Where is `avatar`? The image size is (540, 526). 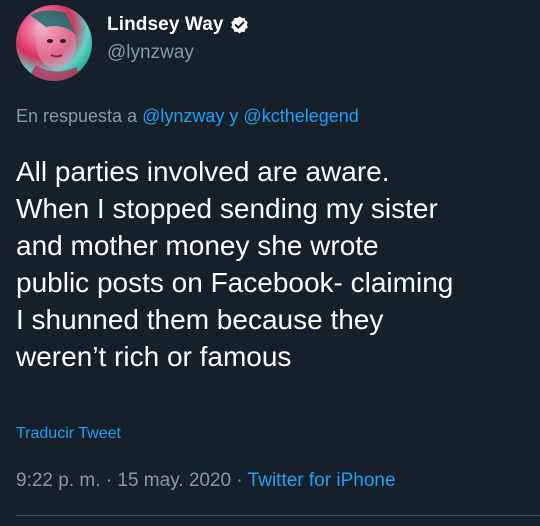
avatar is located at coordinates (54, 43).